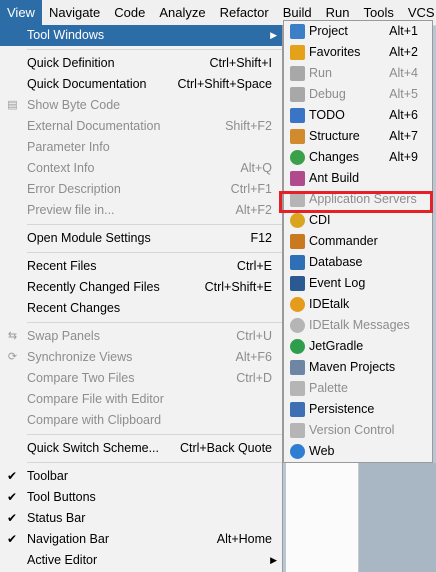  I want to click on tool-window-label: Persistence, so click(342, 409).